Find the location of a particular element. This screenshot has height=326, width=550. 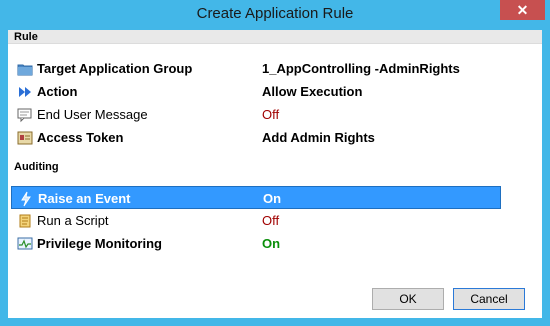

rule-row-end-user-message: End User Message Off is located at coordinates (275, 114).